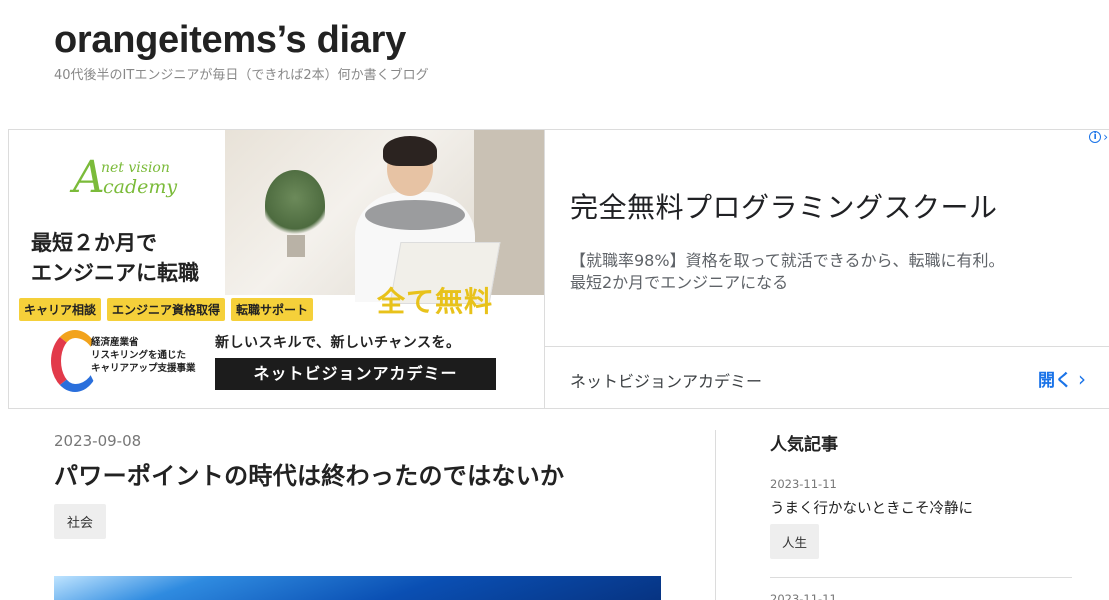 This screenshot has height=600, width=1109. What do you see at coordinates (921, 596) in the screenshot?
I see `popular-article-item: 2023-11-11` at bounding box center [921, 596].